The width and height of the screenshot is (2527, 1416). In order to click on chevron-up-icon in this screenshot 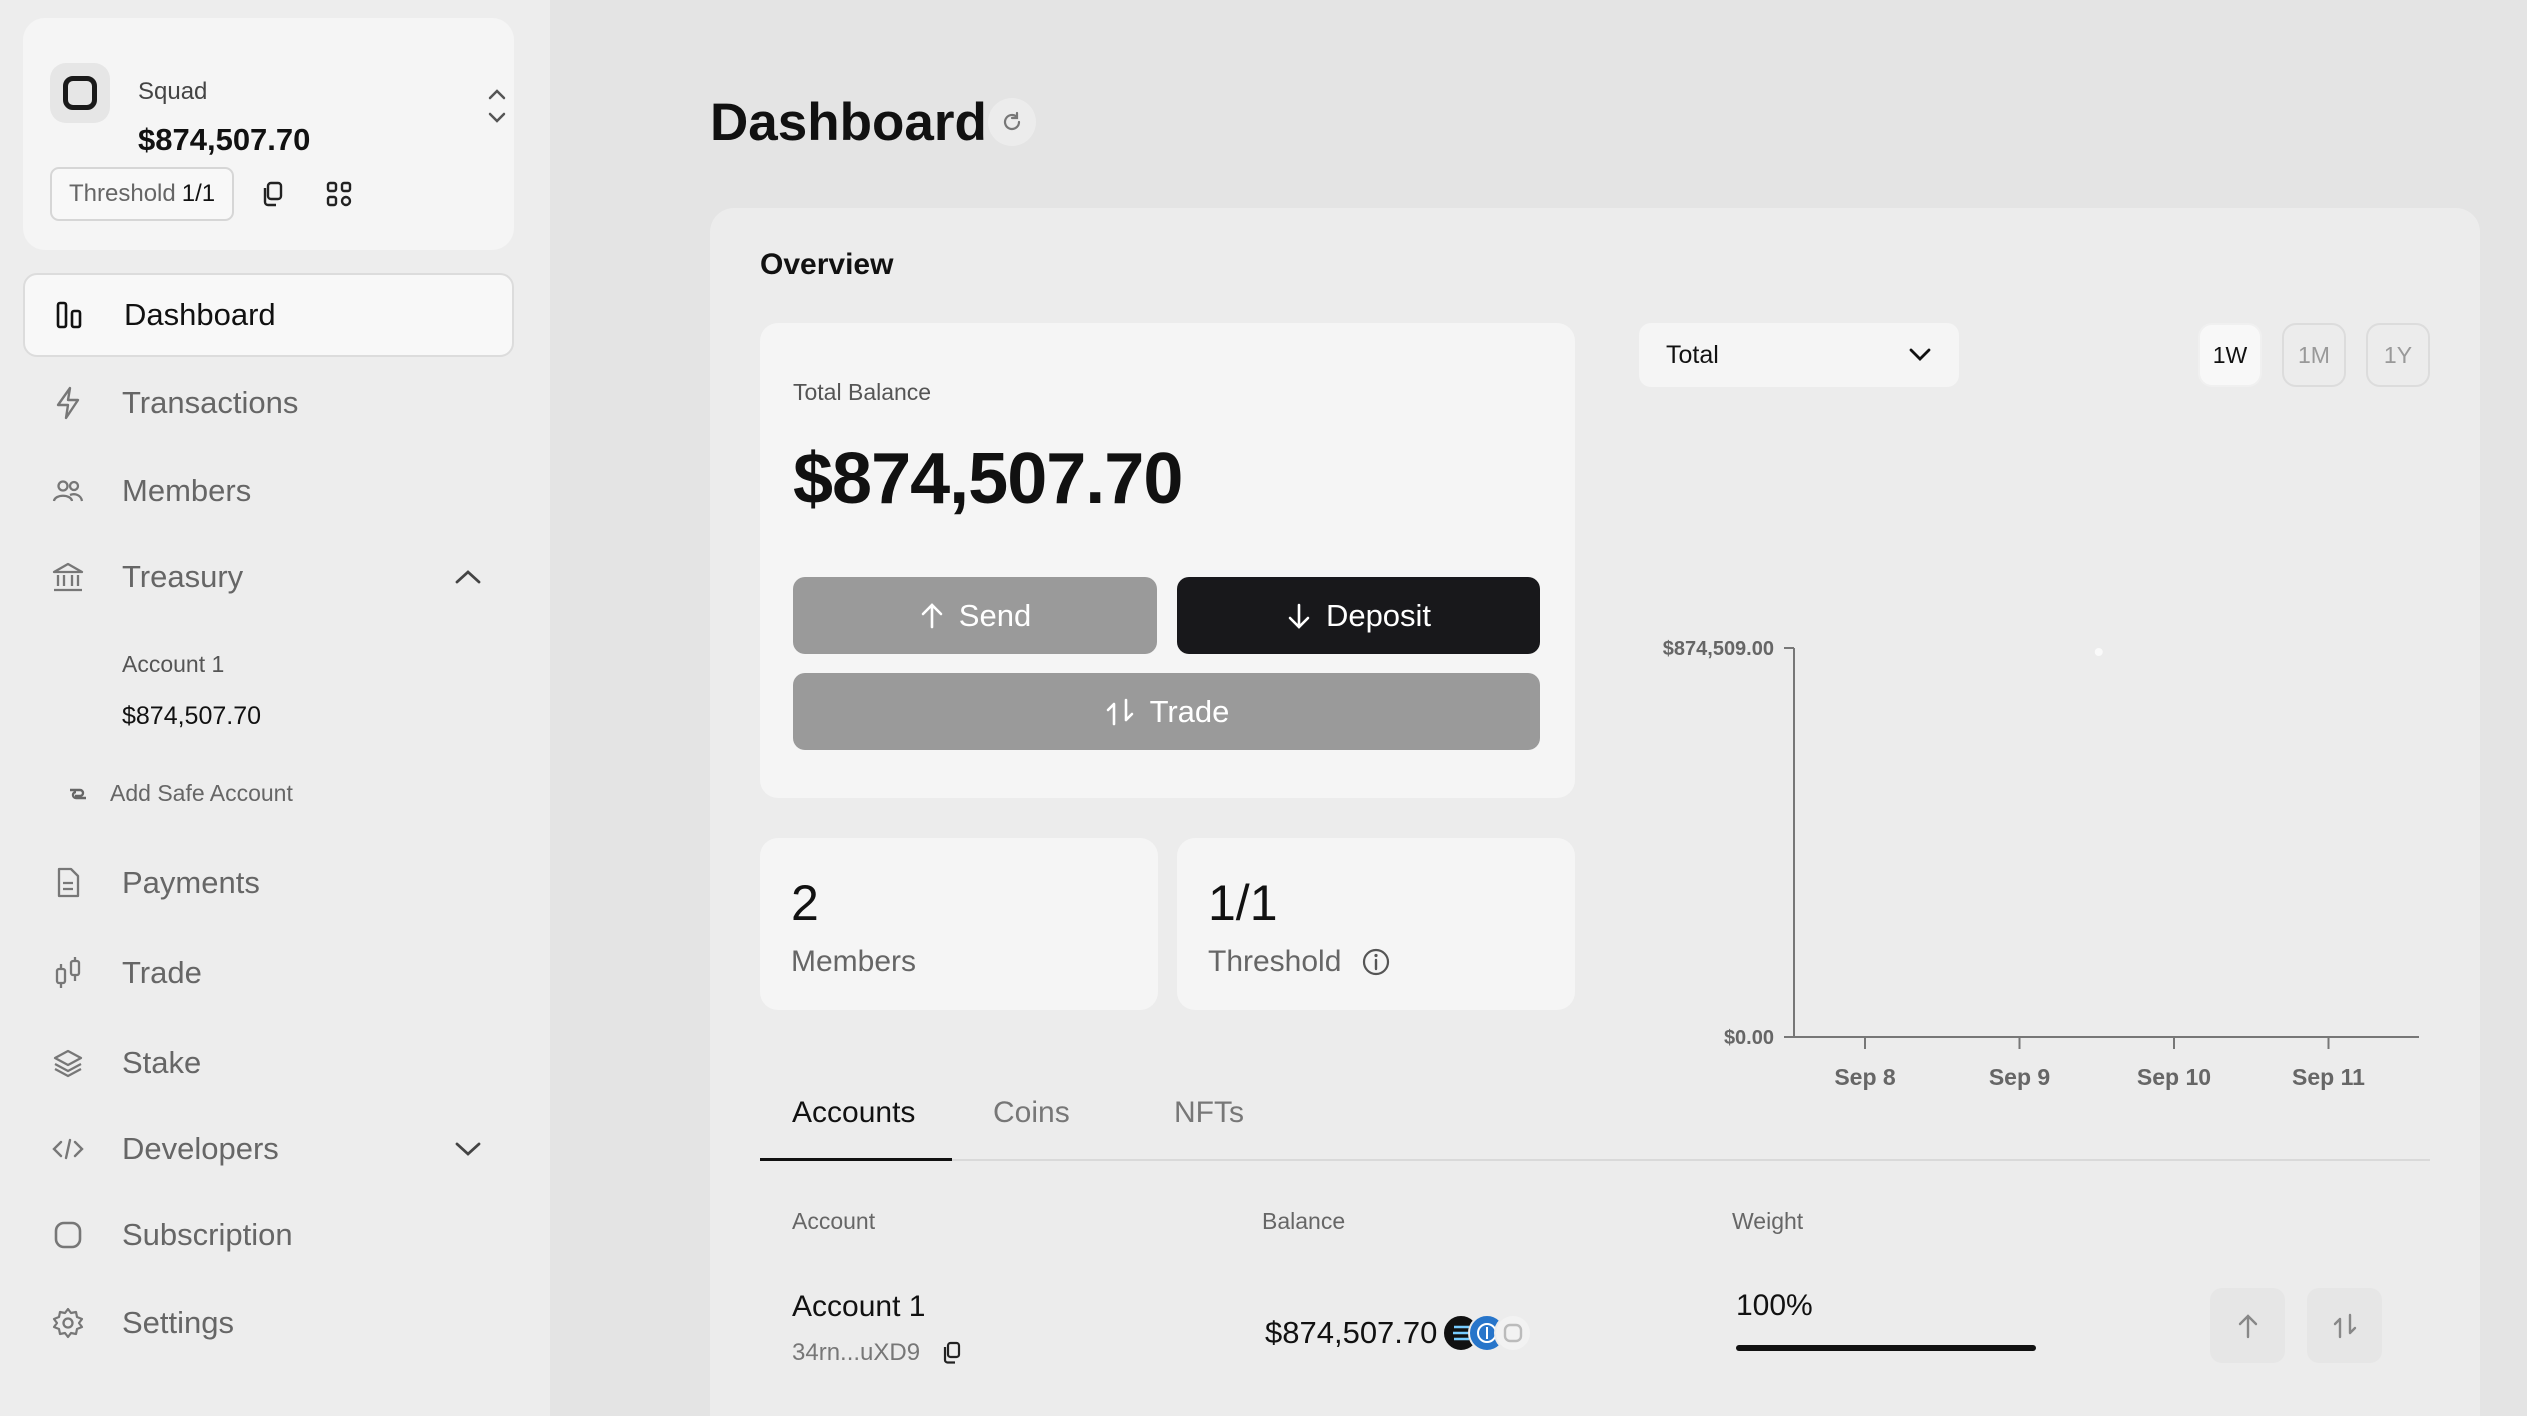, I will do `click(468, 577)`.